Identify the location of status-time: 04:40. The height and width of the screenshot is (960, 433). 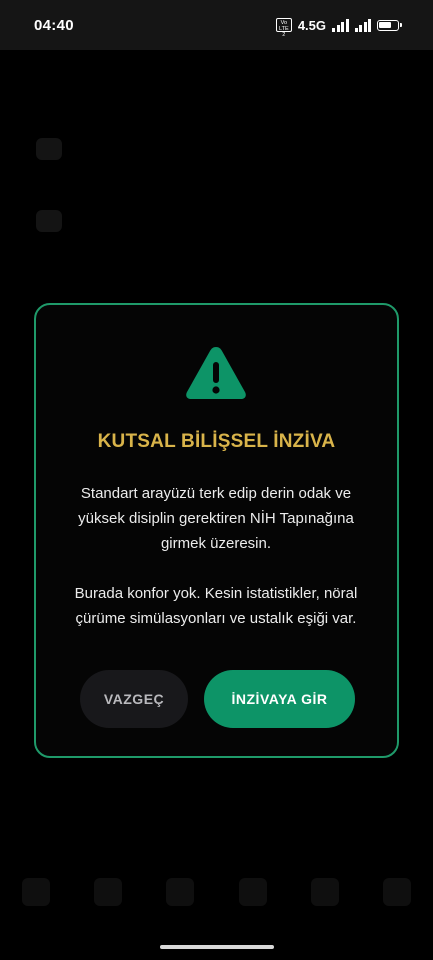
(54, 25).